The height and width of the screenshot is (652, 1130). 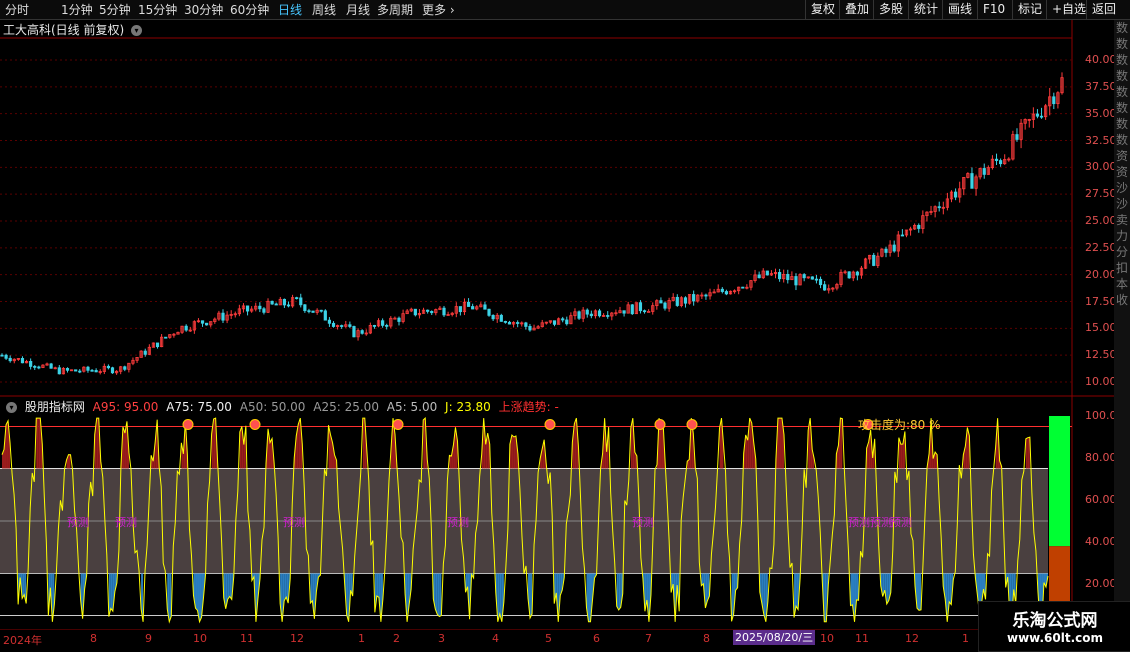 I want to click on date-tick-label: 3, so click(x=441, y=638).